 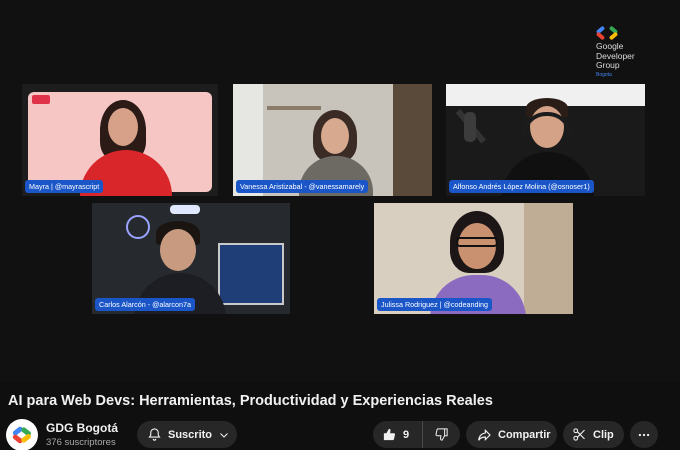 I want to click on thumbs-down-icon, so click(x=441, y=434).